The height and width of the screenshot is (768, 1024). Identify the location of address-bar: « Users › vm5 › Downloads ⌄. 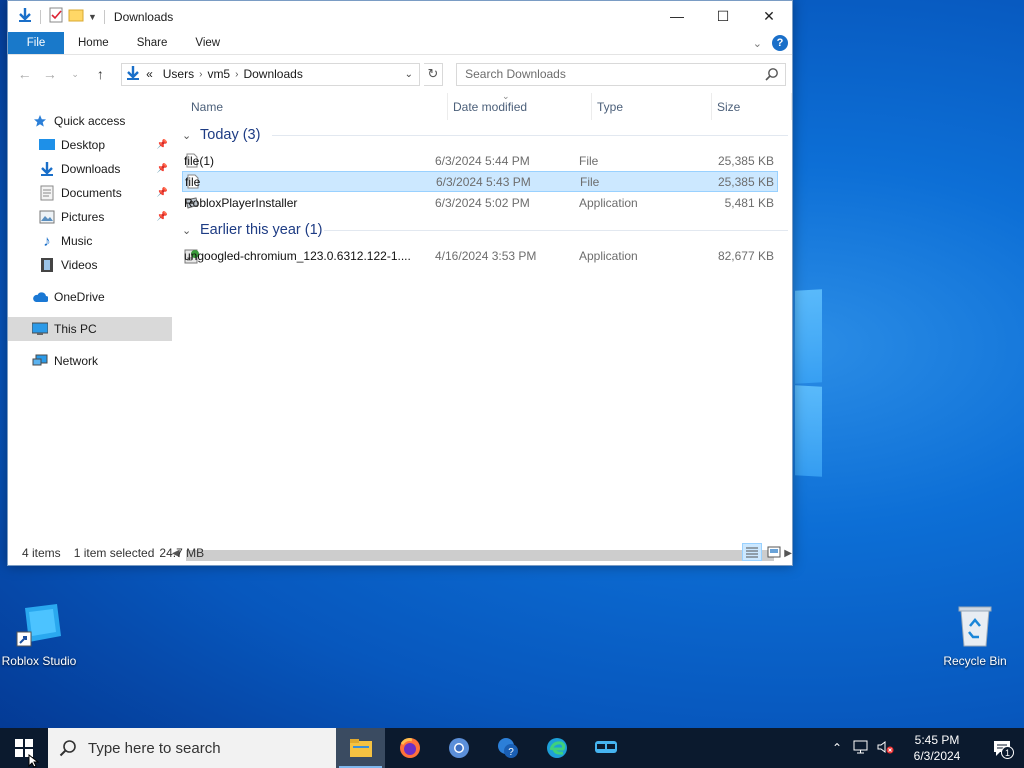
(270, 74).